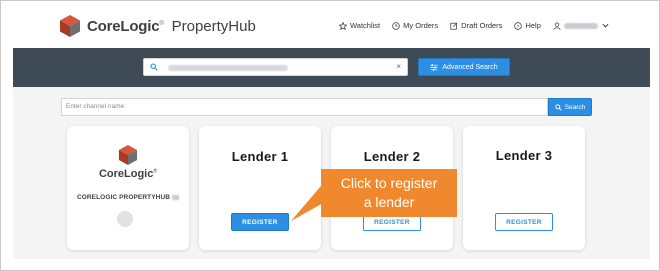 This screenshot has width=660, height=271. Describe the element at coordinates (557, 26) in the screenshot. I see `user-icon` at that location.